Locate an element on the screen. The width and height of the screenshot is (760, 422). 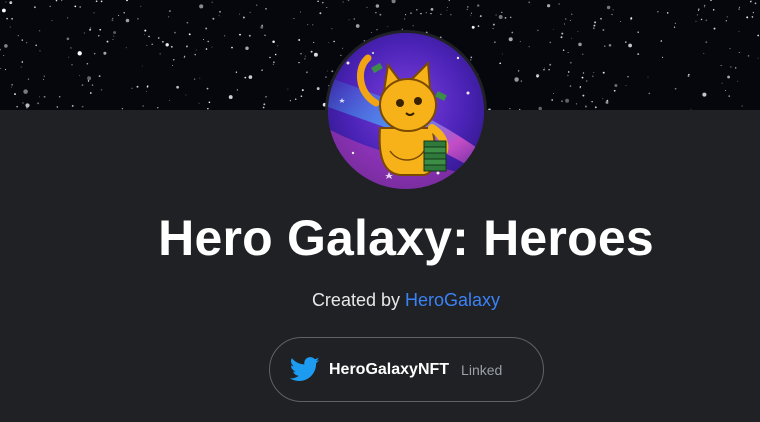
created-by-line: Created by HeroGalaxy is located at coordinates (380, 300).